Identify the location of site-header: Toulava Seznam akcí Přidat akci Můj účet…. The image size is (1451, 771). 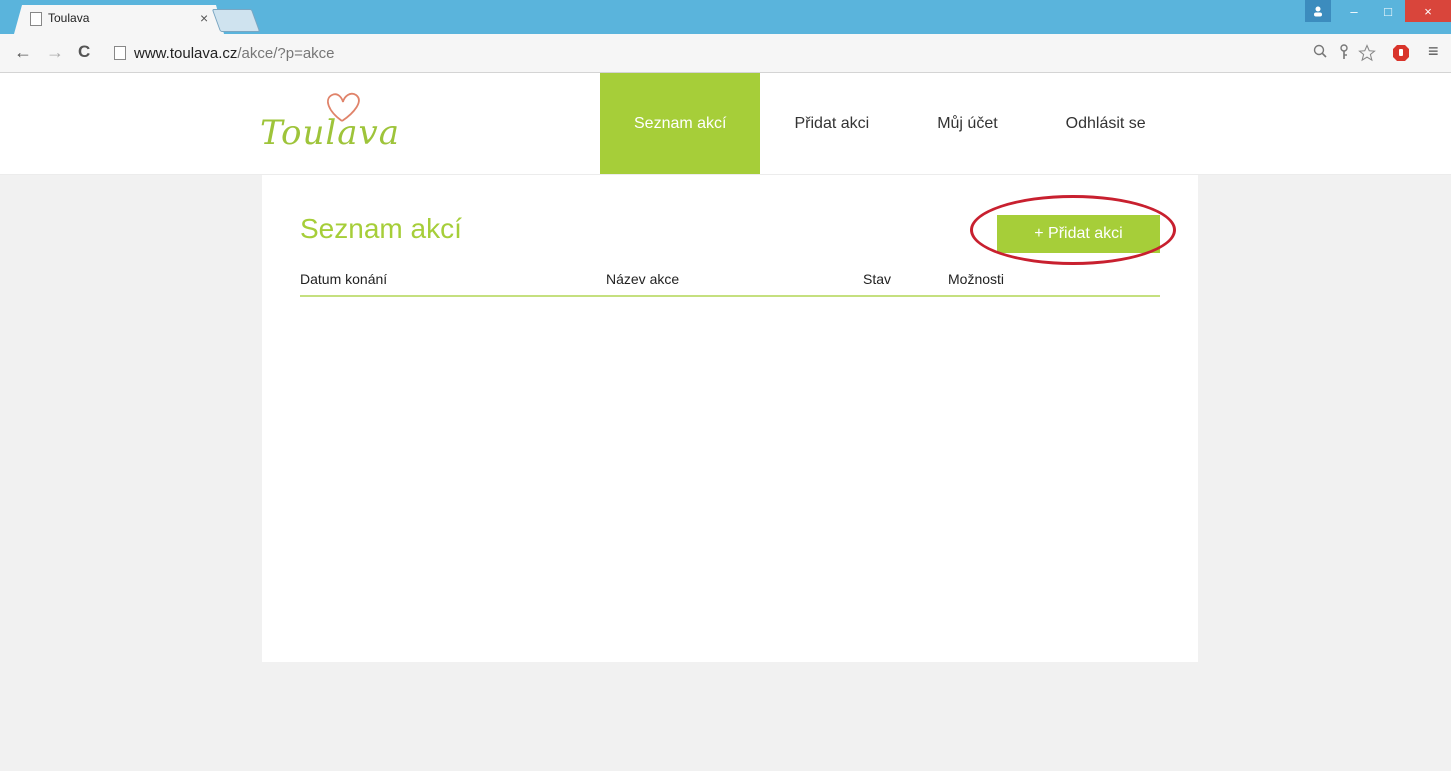
(725, 124).